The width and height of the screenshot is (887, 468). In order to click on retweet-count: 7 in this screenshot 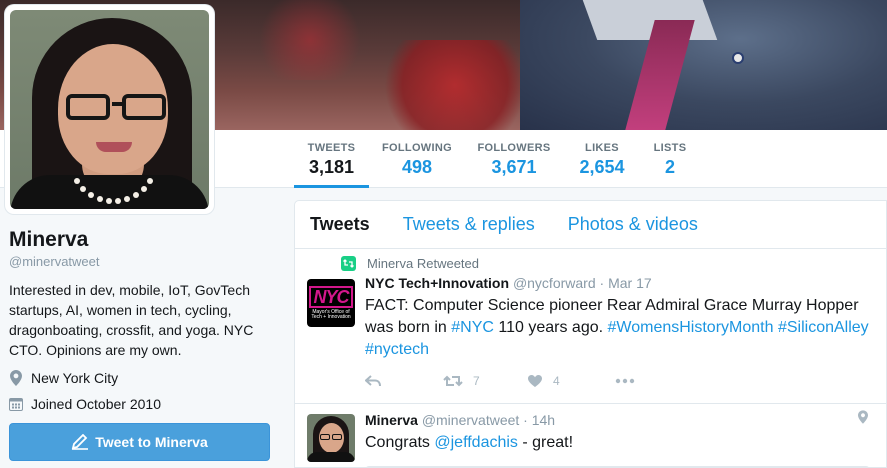, I will do `click(476, 381)`.